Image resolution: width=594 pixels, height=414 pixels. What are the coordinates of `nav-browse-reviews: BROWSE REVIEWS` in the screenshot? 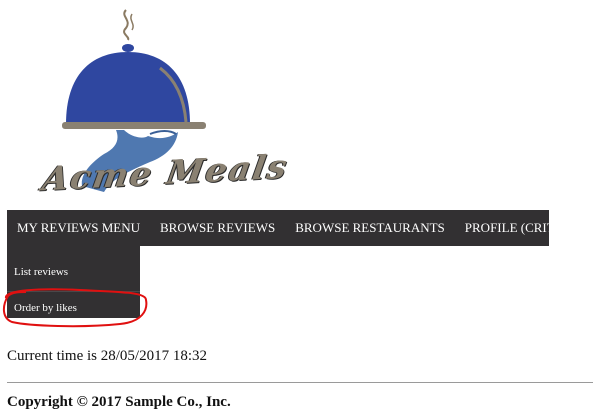 It's located at (217, 228).